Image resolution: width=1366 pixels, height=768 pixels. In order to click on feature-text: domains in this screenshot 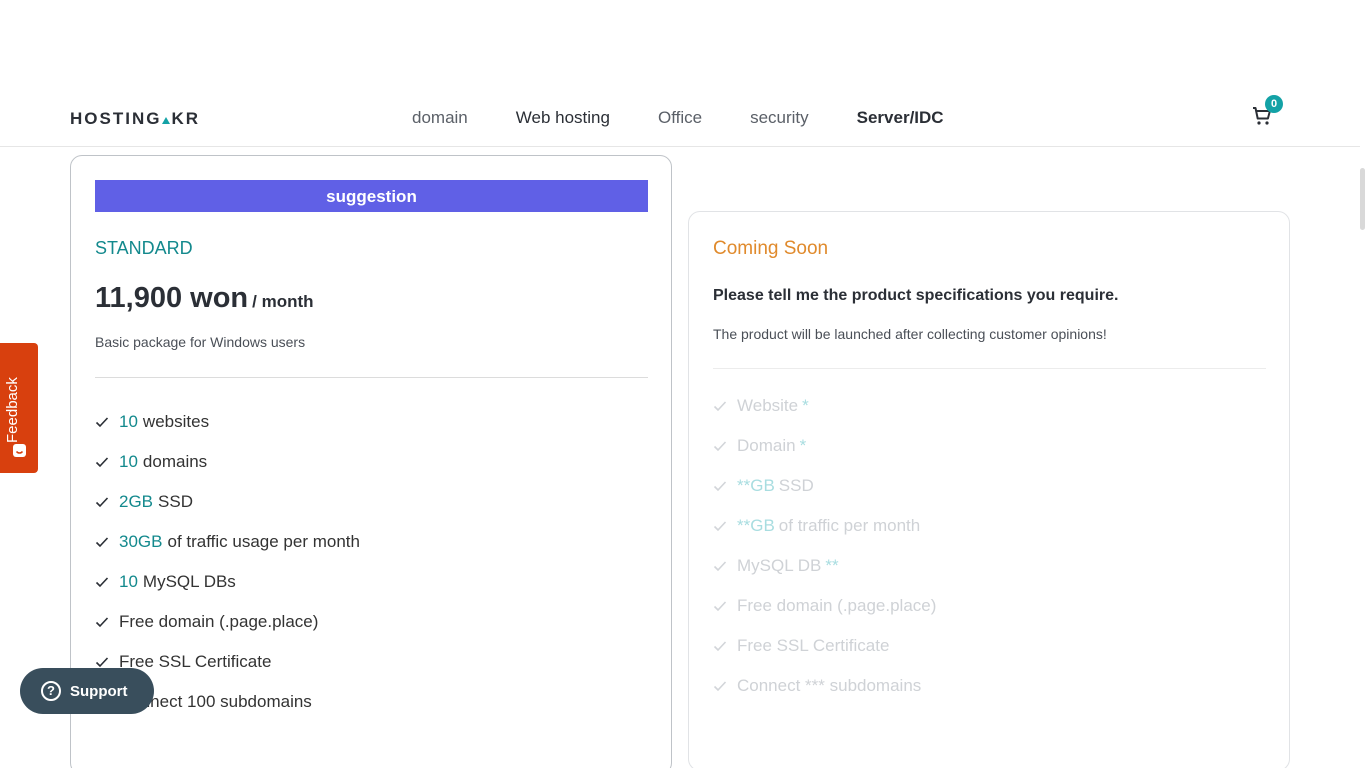, I will do `click(175, 461)`.